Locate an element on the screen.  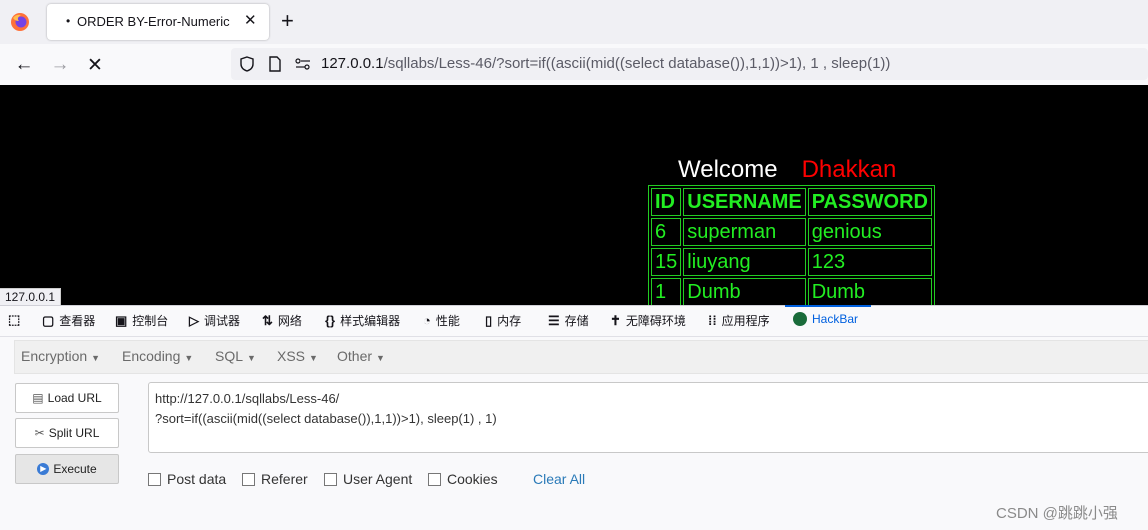
menu-sql: SQL ▼ is located at coordinates (235, 356).